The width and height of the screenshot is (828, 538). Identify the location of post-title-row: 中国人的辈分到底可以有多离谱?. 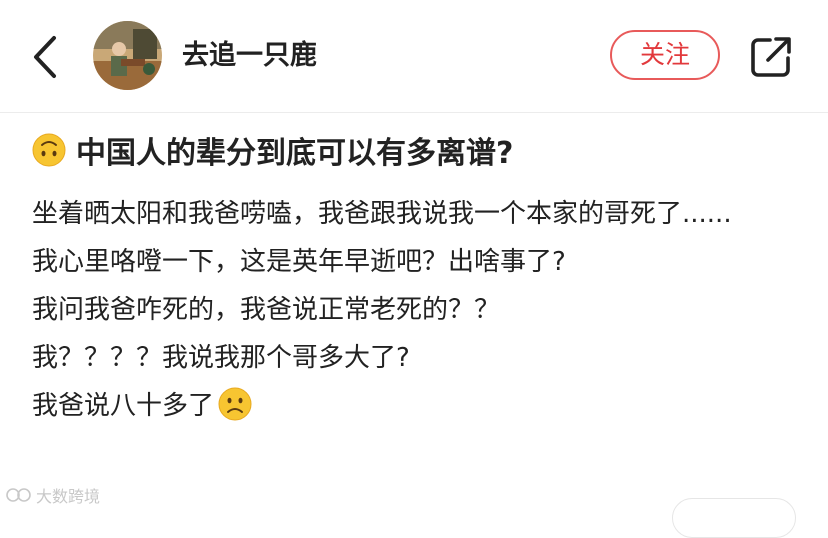
(272, 150).